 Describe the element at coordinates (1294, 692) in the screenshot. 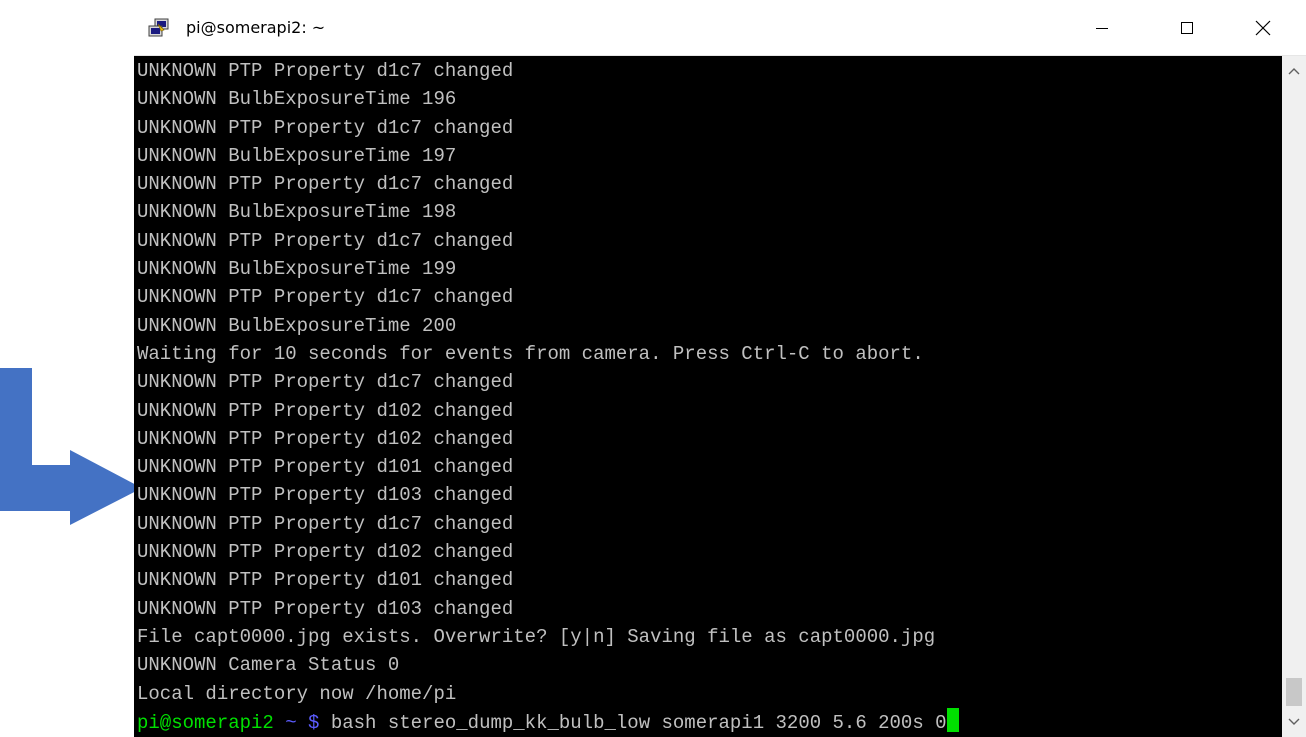

I see `scroll-thumb` at that location.